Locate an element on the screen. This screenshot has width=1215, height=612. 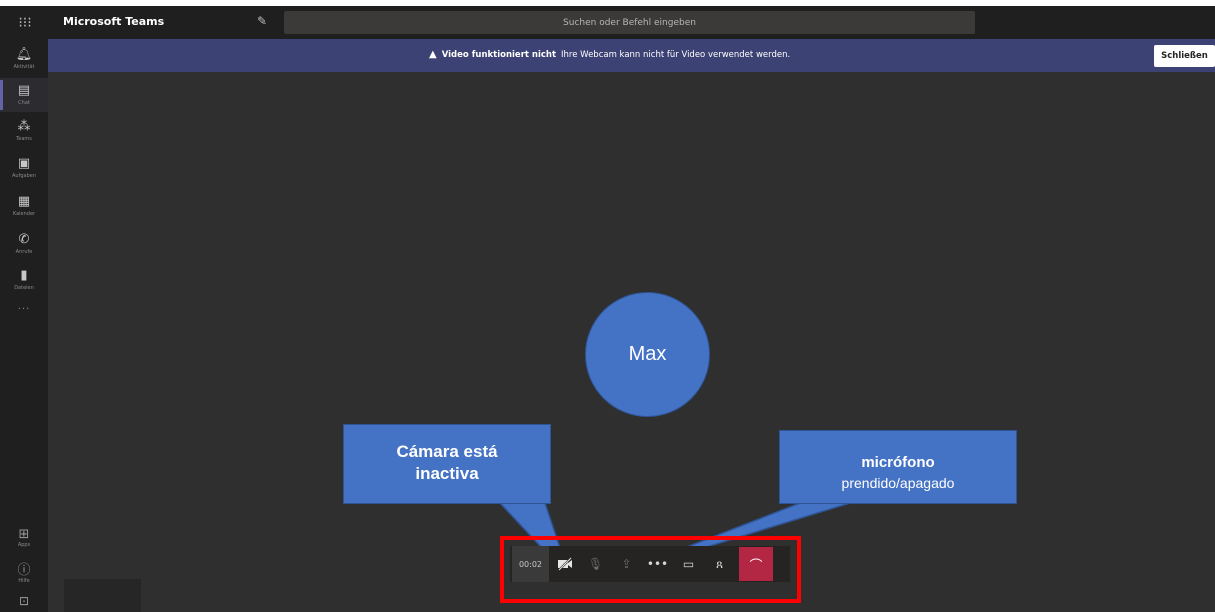
rail-item-apps: ⊞ Apps is located at coordinates (24, 542).